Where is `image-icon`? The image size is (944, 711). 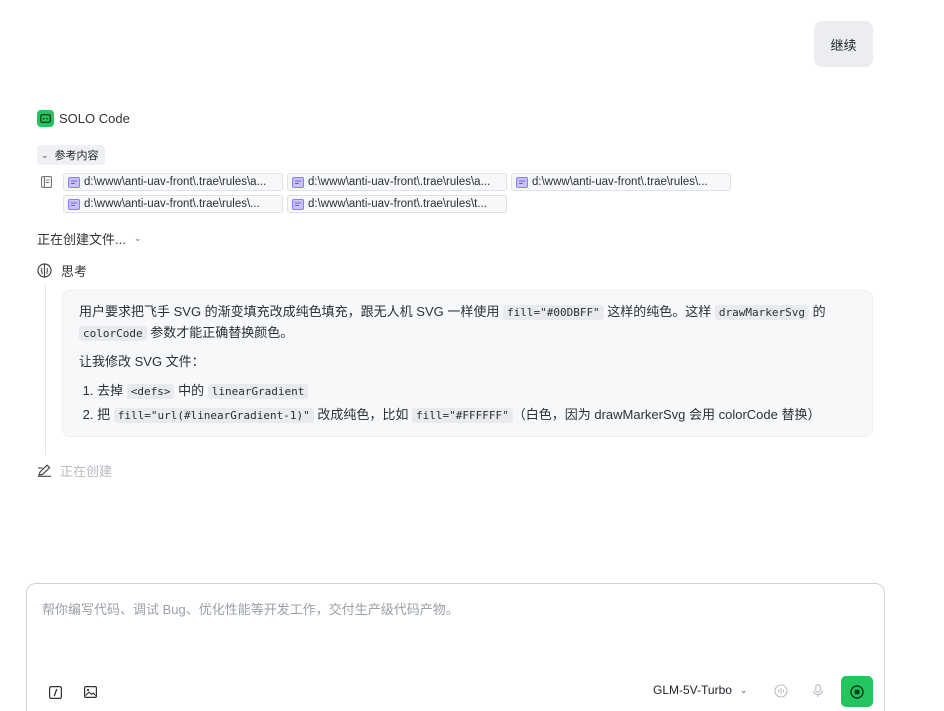 image-icon is located at coordinates (90, 692).